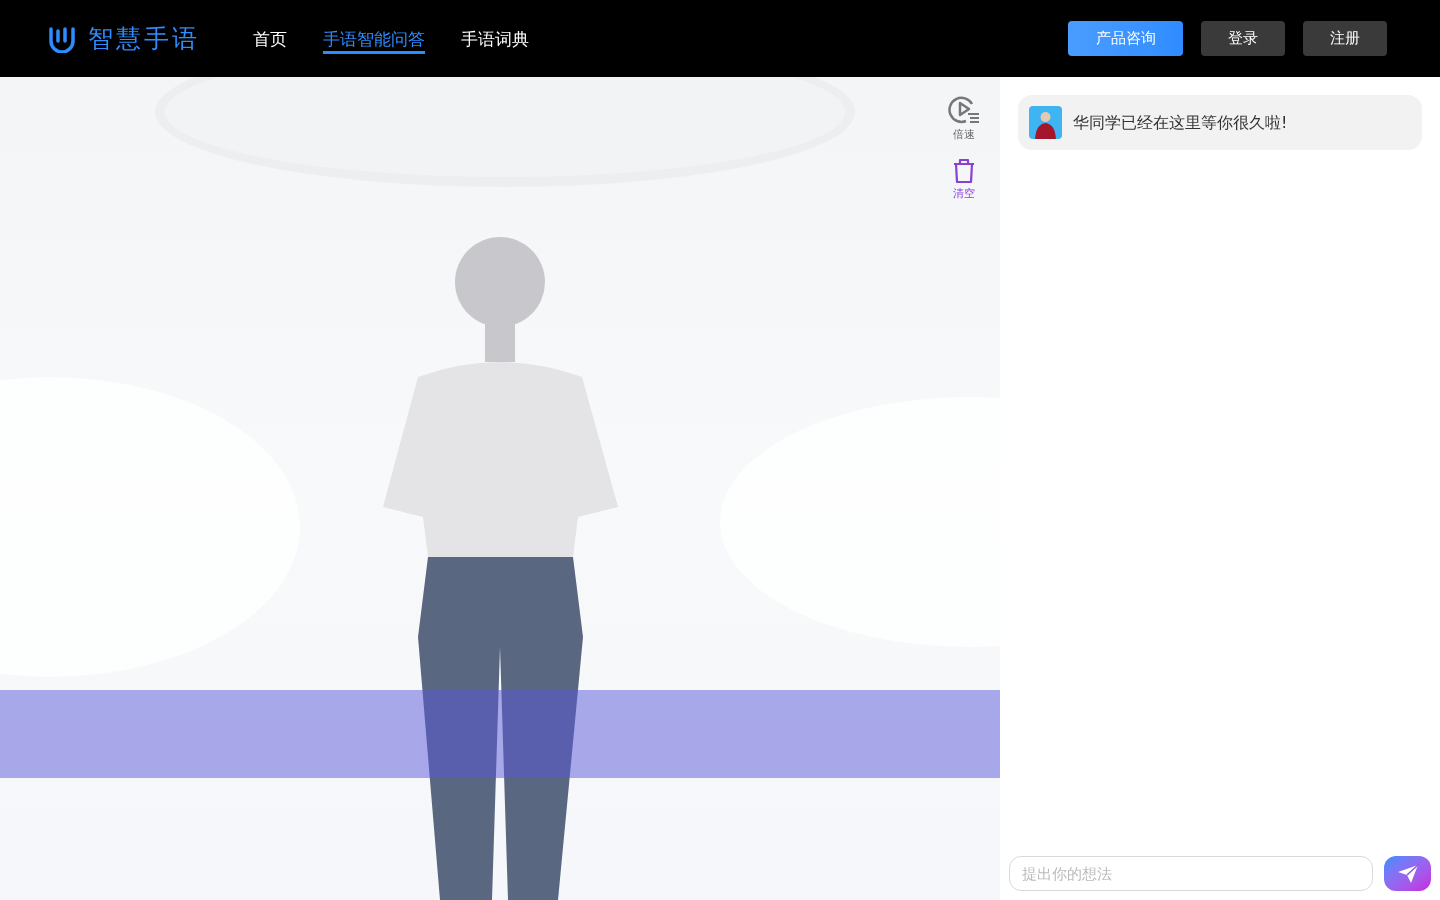 This screenshot has width=1440, height=900. I want to click on tool-label: 倍速, so click(964, 135).